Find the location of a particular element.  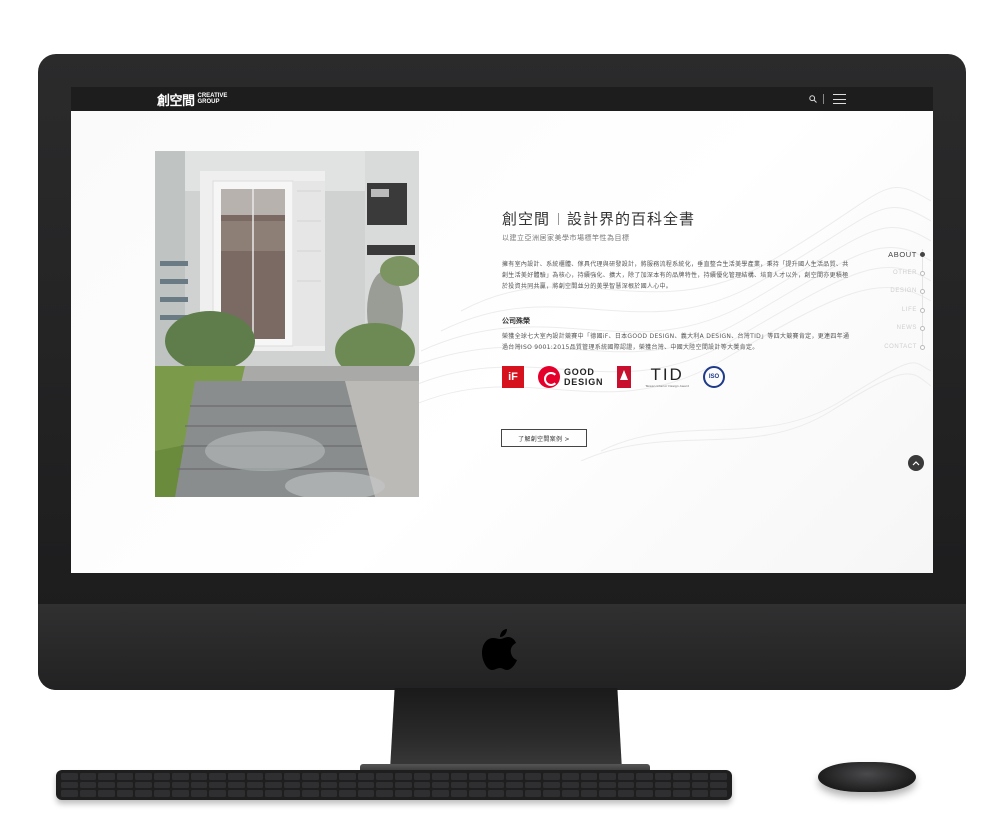

site-logo: 創空間 CREATIVE GROUP is located at coordinates (192, 100).